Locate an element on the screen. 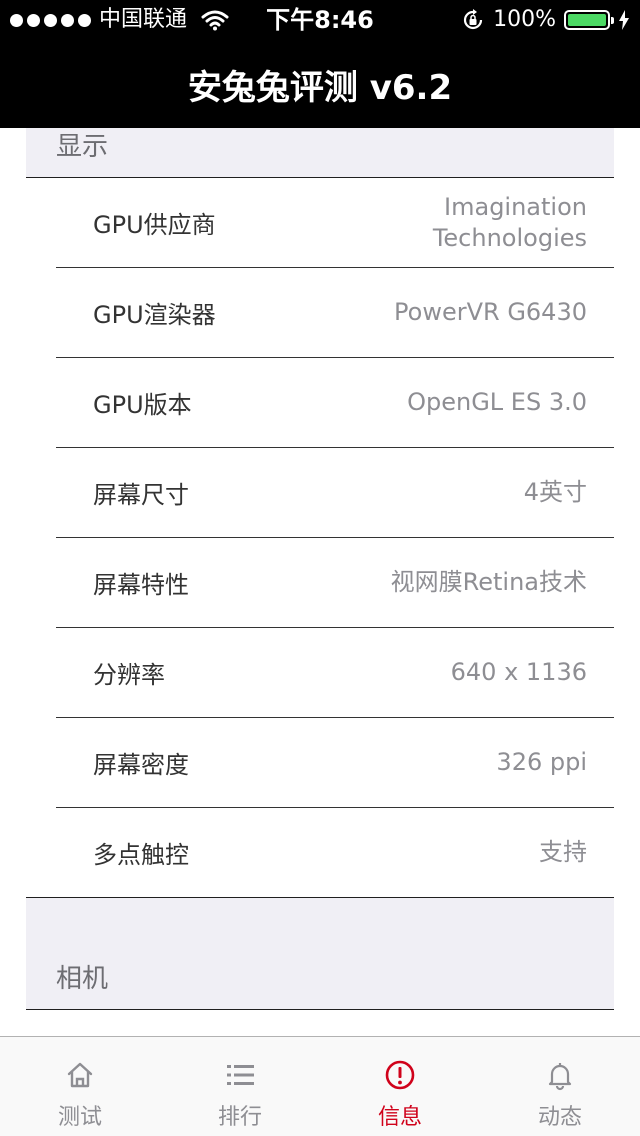 Image resolution: width=640 pixels, height=1136 pixels. row-value: 4英寸 is located at coordinates (555, 492).